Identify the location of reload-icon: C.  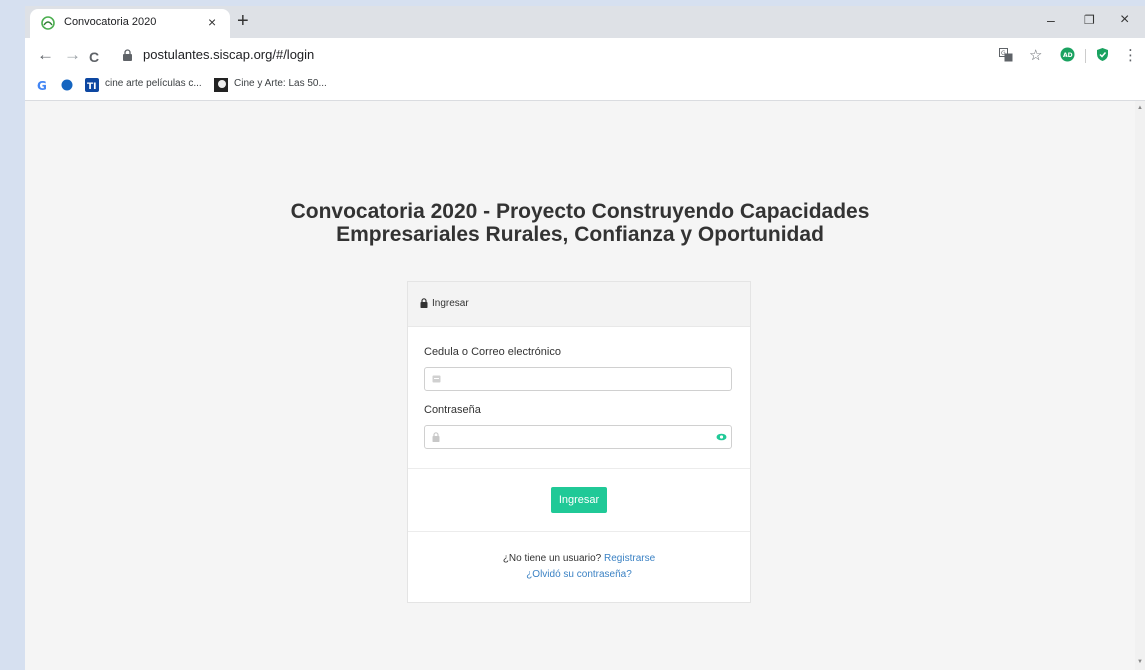
(94, 57).